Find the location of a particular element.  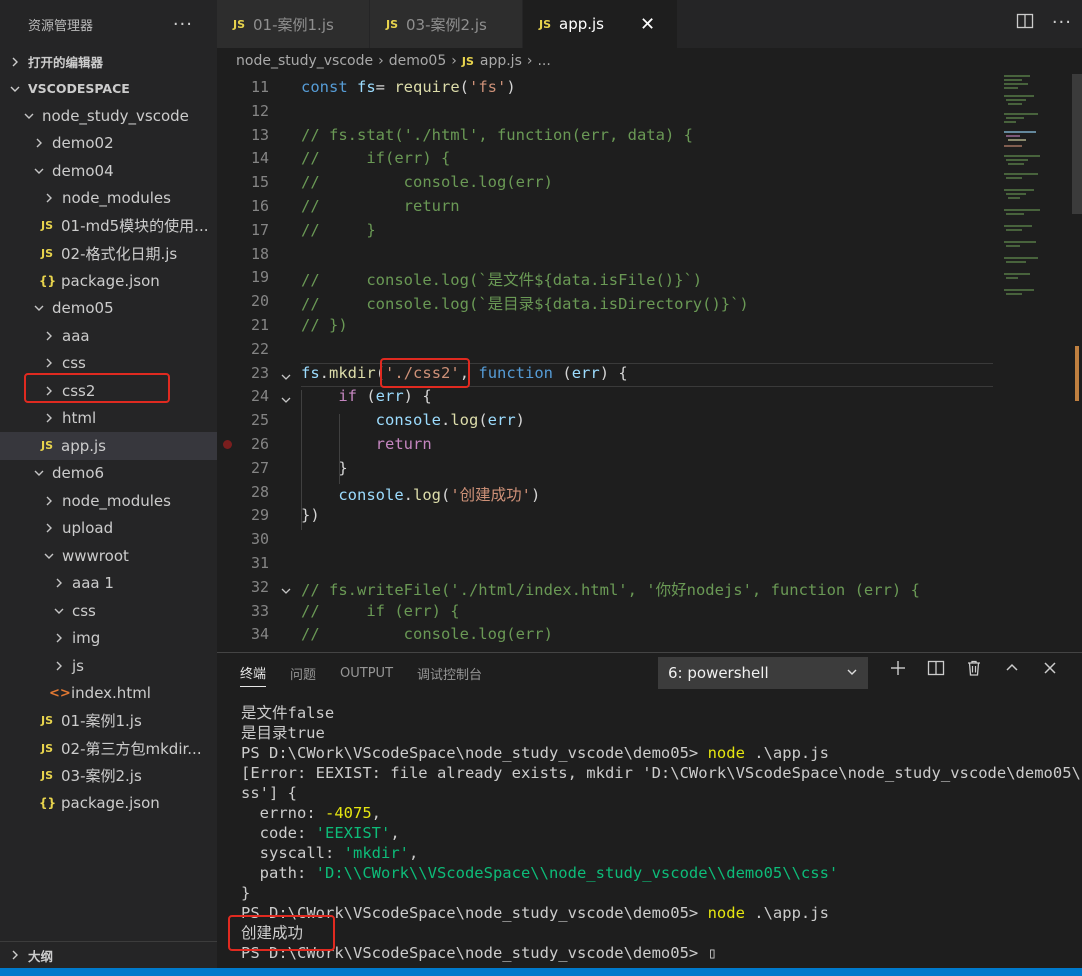

file-item: JS app.js is located at coordinates (108, 446).